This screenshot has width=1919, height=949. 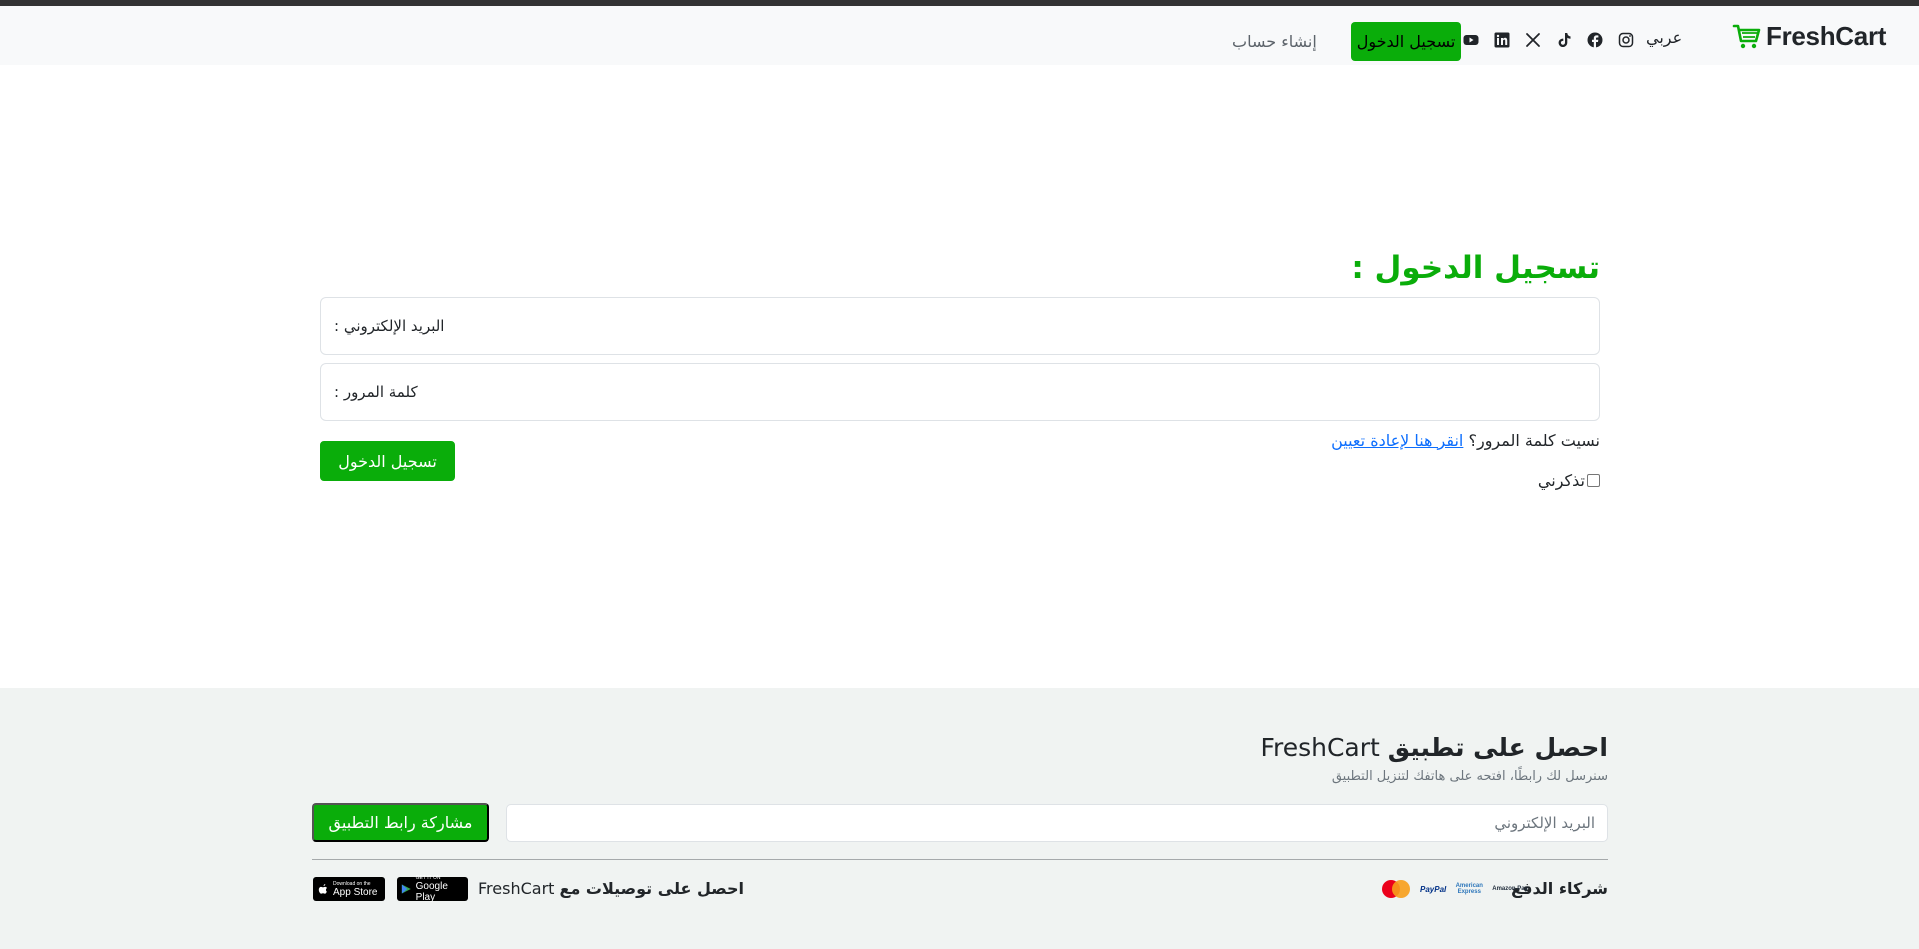 I want to click on footer-title-prefix: احصل على تطبيق, so click(x=1497, y=747).